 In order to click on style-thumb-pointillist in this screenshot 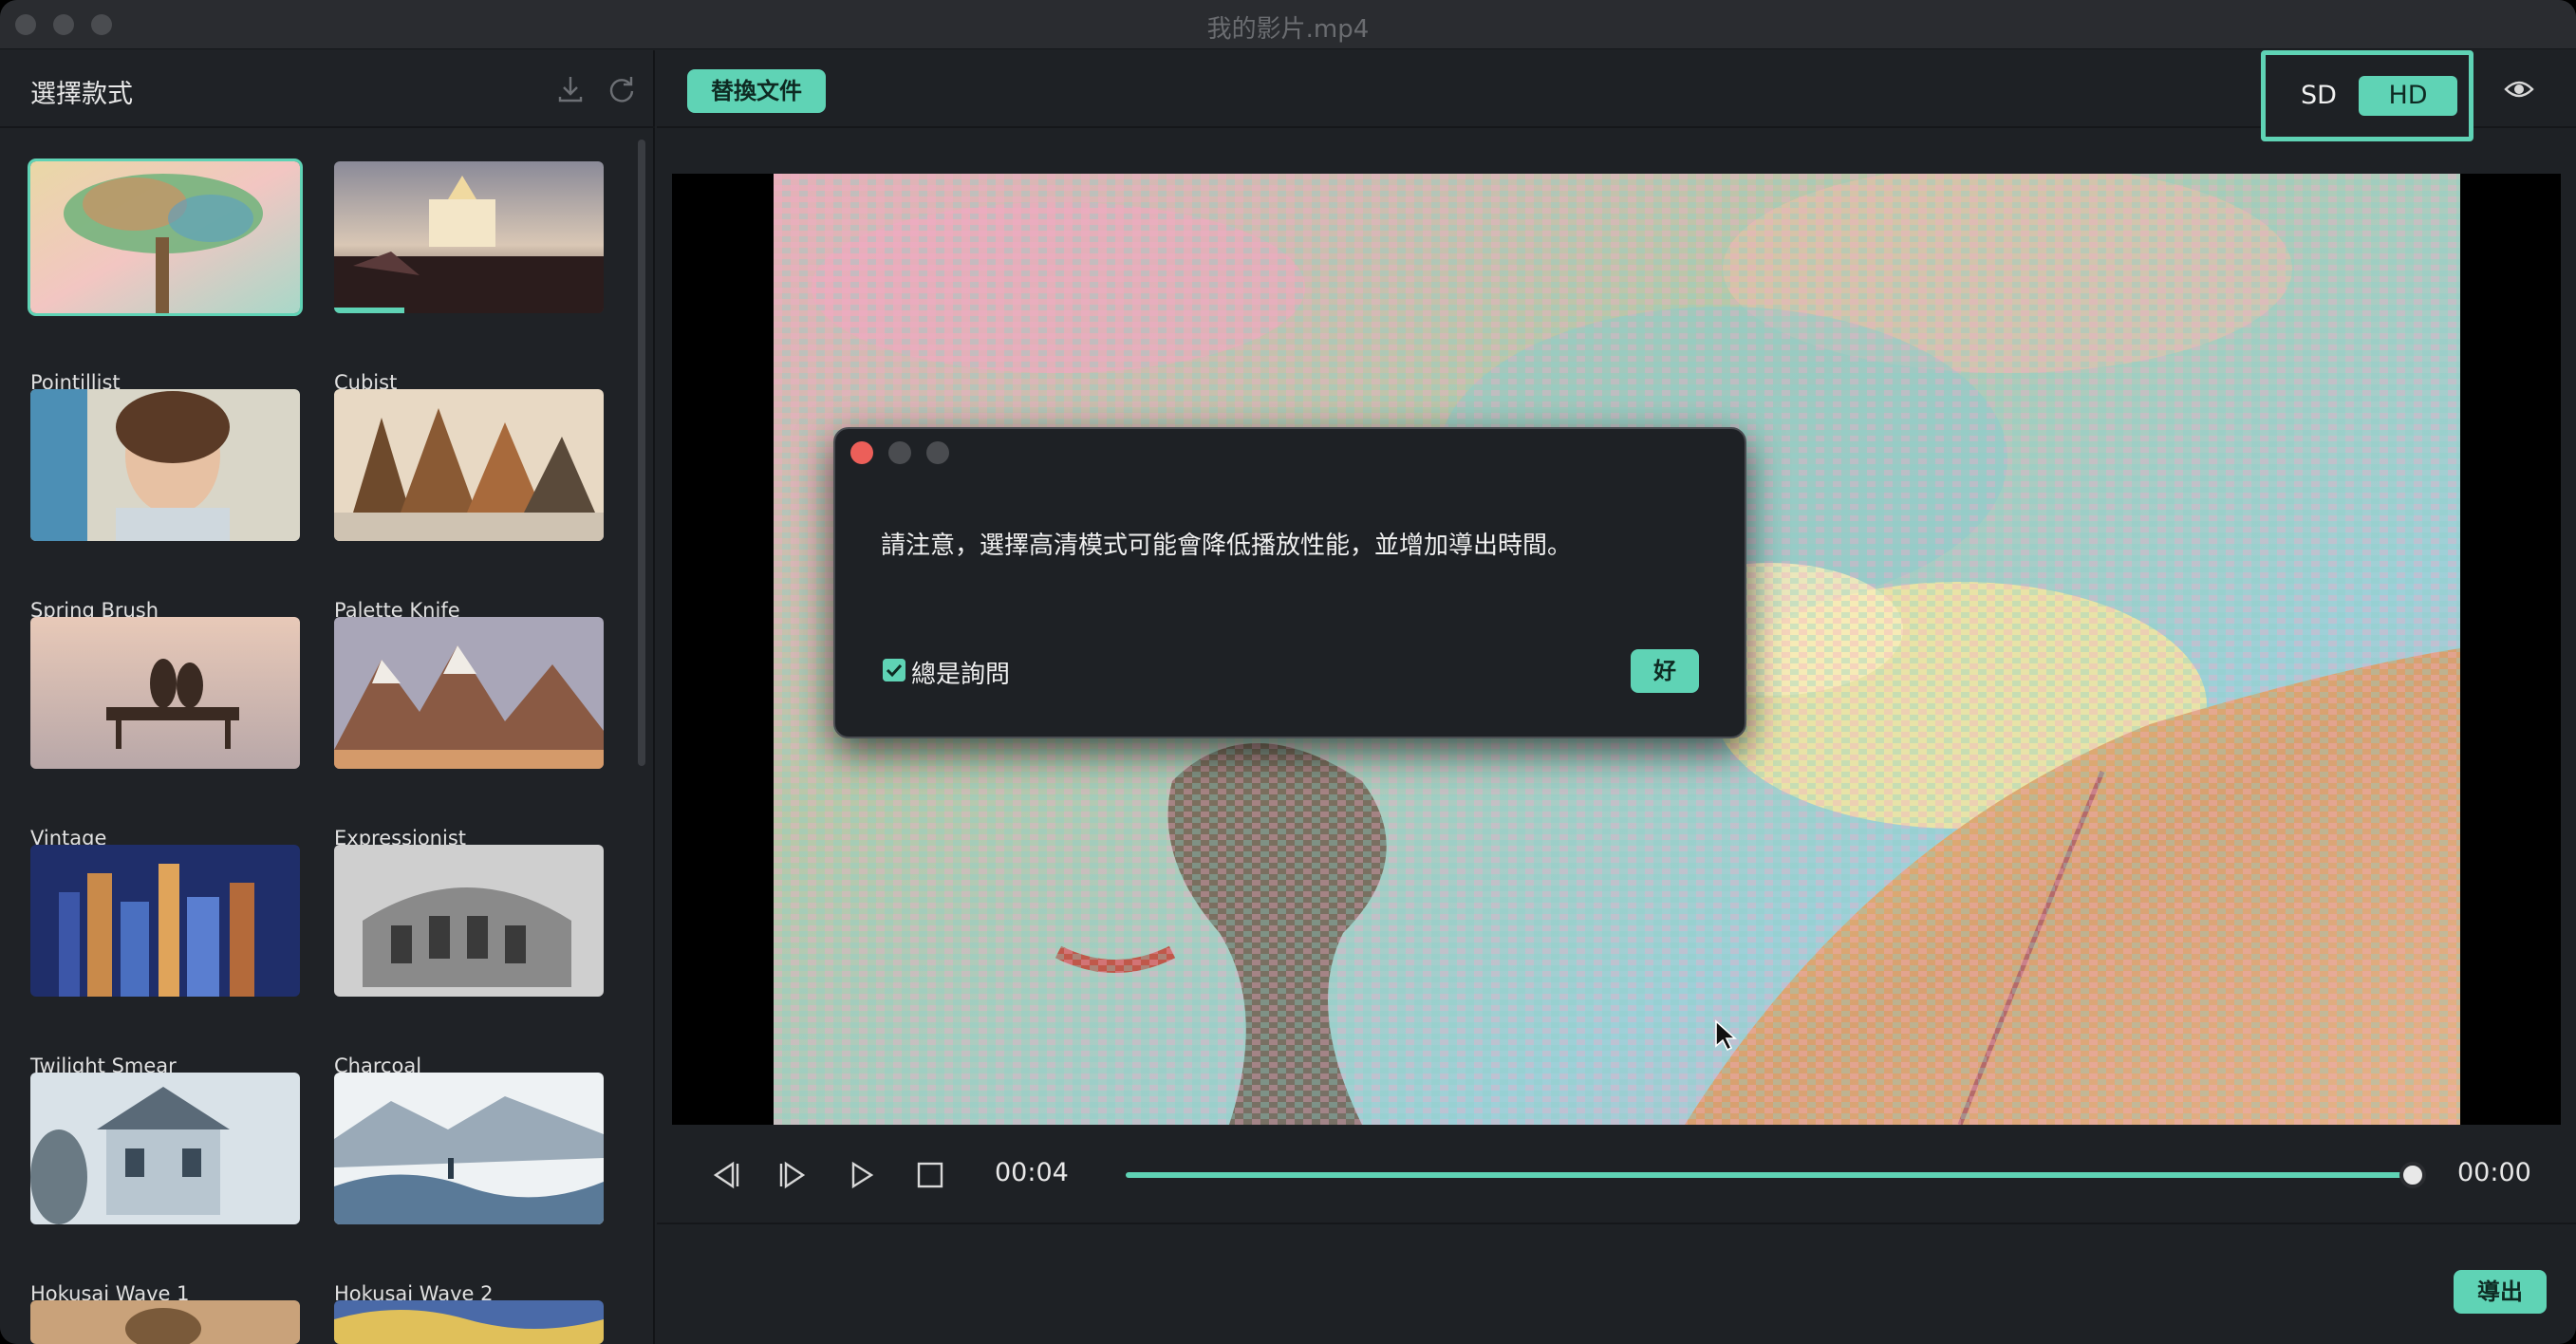, I will do `click(166, 238)`.